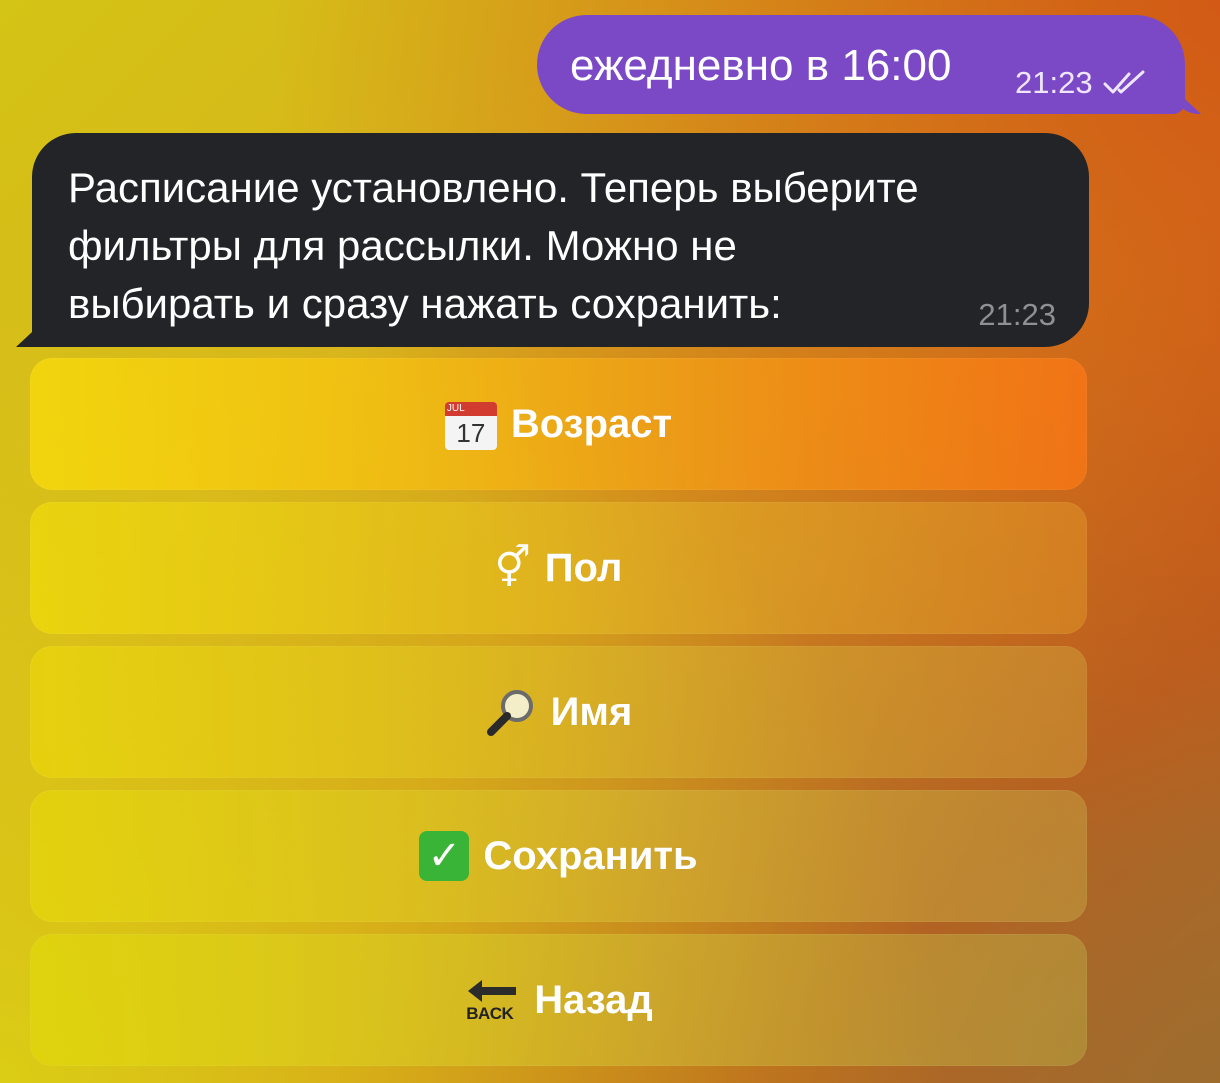 This screenshot has width=1220, height=1083. Describe the element at coordinates (492, 1000) in the screenshot. I see `back-arrow-icon: BACK` at that location.